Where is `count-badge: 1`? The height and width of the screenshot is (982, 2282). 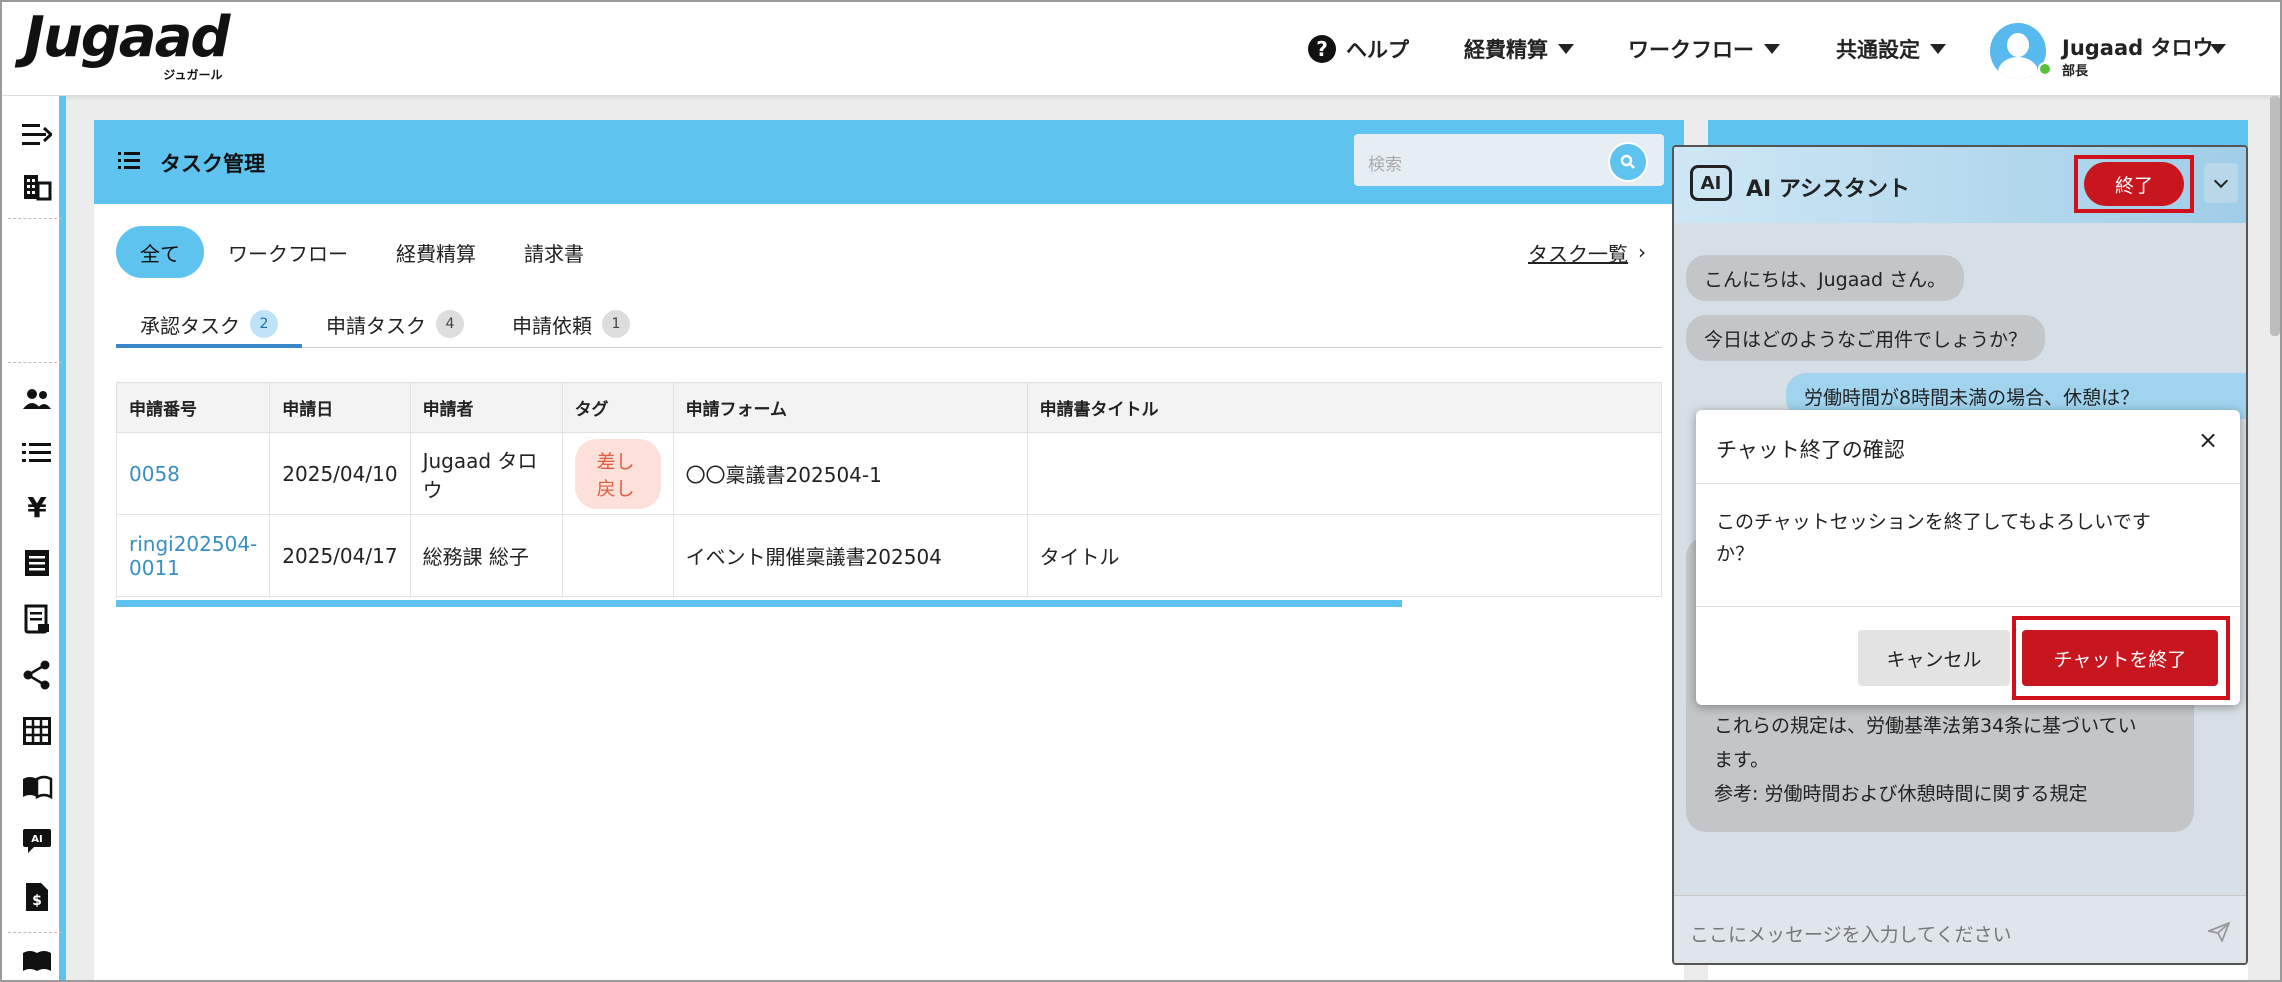
count-badge: 1 is located at coordinates (616, 324).